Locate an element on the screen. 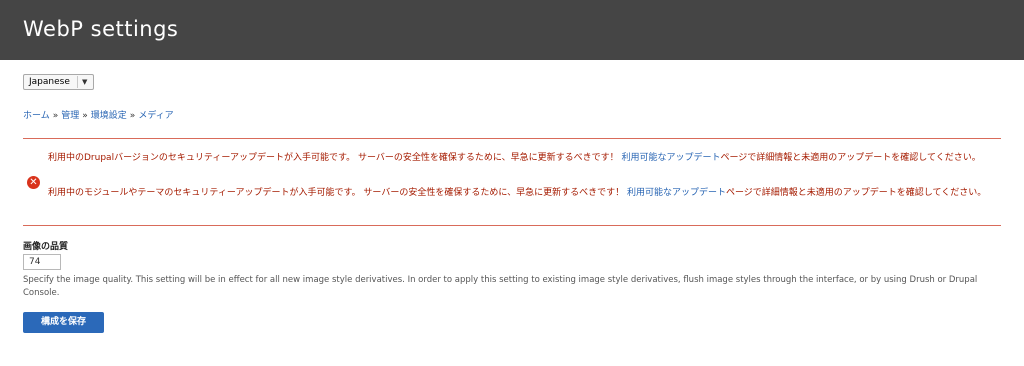  page-title: WebP settings is located at coordinates (101, 29).